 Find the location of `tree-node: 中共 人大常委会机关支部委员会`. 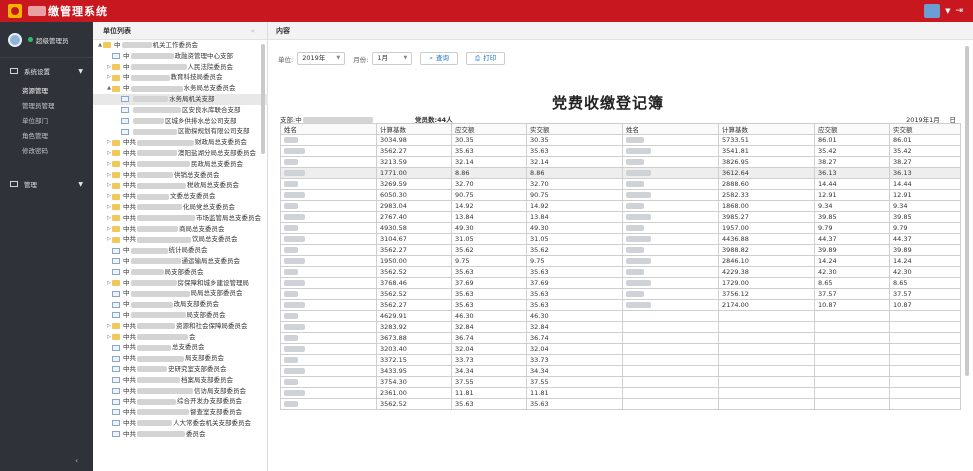

tree-node: 中共 人大常委会机关支部委员会 is located at coordinates (180, 423).